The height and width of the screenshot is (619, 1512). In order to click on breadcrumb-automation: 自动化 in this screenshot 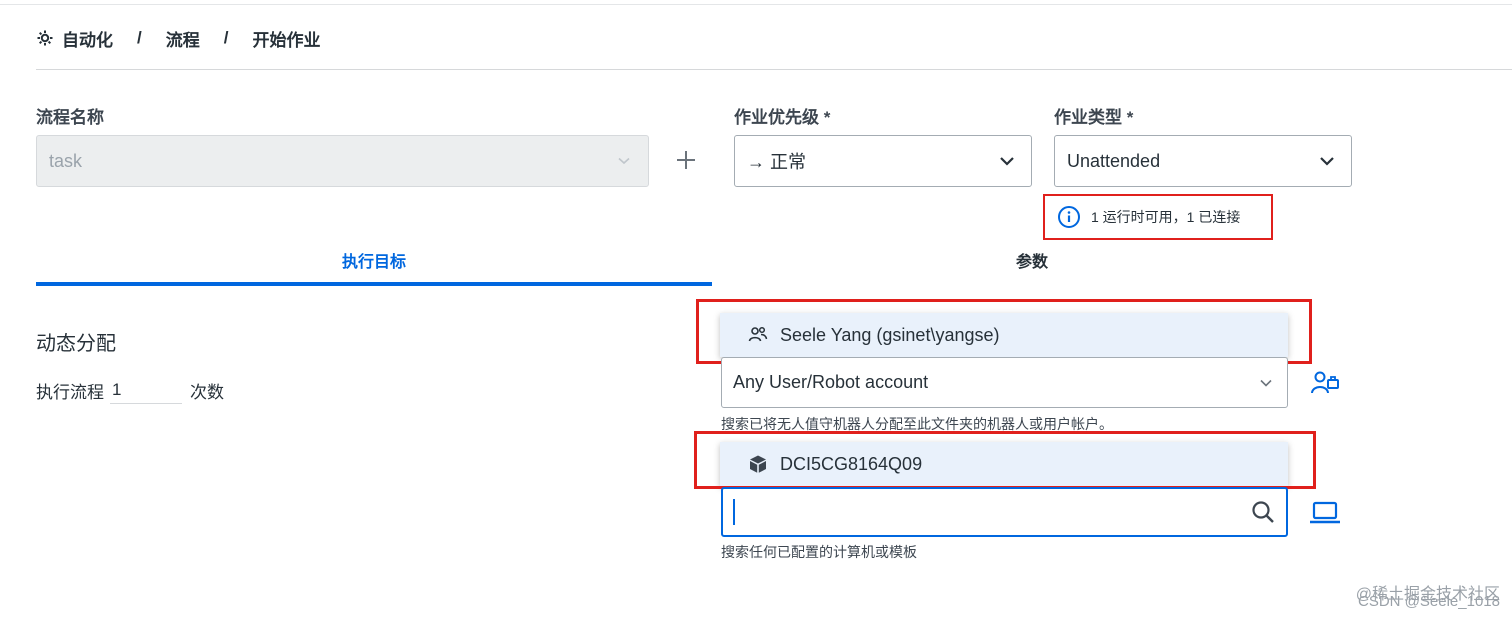, I will do `click(87, 38)`.